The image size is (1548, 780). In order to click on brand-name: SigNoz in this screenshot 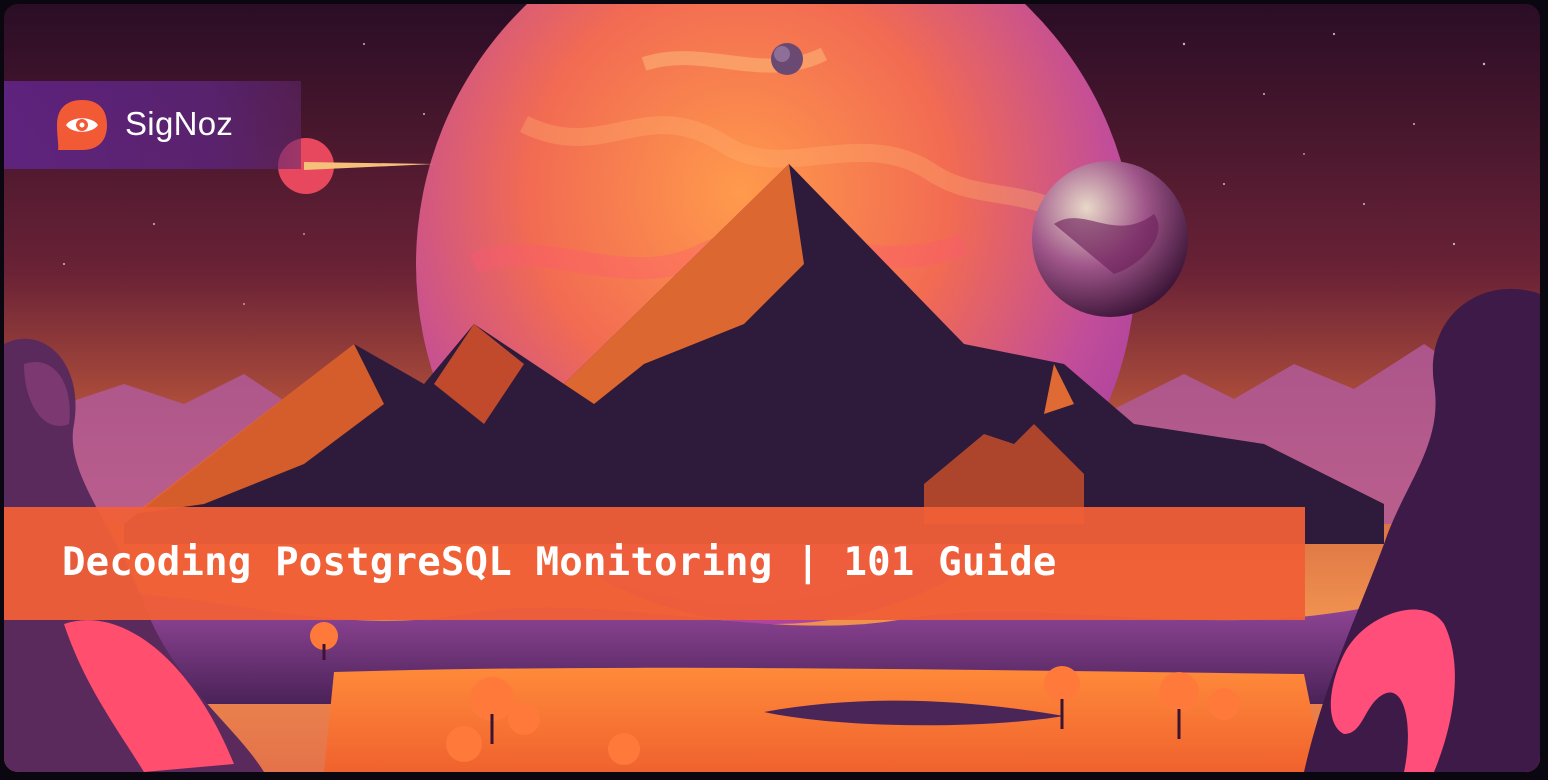, I will do `click(179, 123)`.